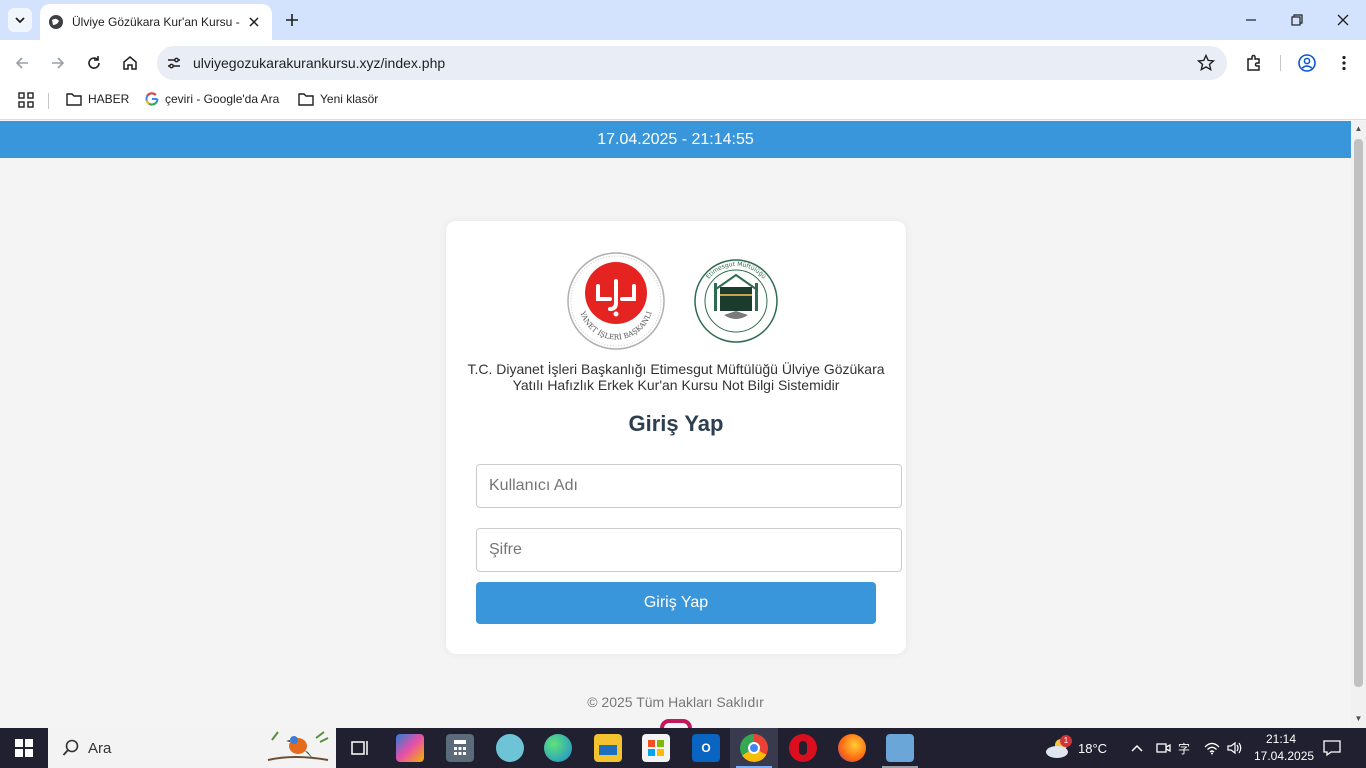 Image resolution: width=1366 pixels, height=768 pixels. I want to click on new-tab-button, so click(292, 20).